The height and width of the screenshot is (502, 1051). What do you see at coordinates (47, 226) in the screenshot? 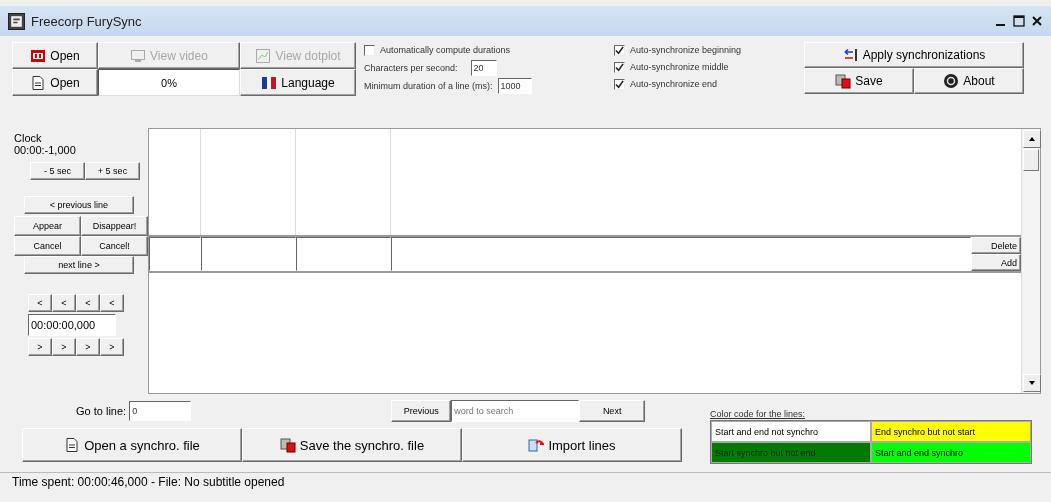
I see `appear-button: Appear` at bounding box center [47, 226].